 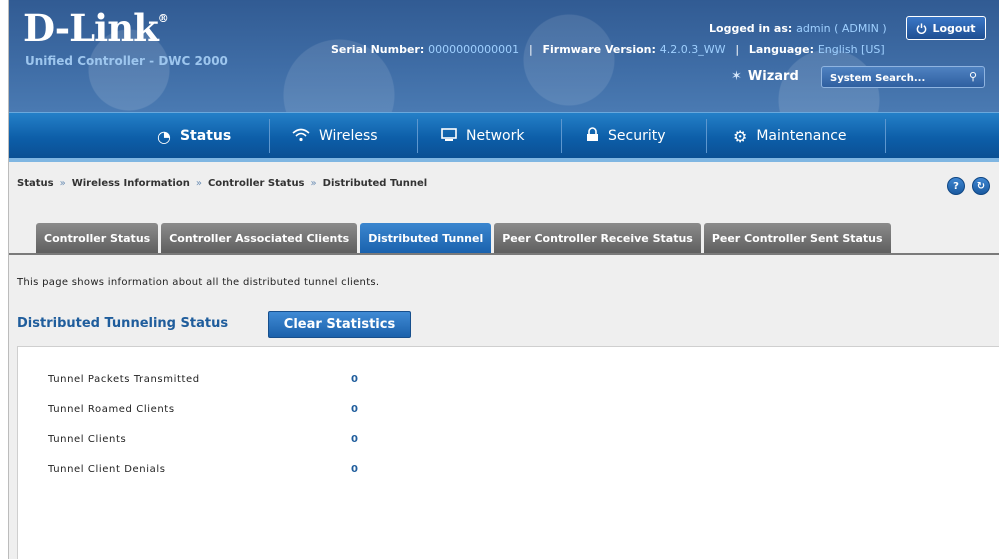 I want to click on system-search: ⚲, so click(x=903, y=77).